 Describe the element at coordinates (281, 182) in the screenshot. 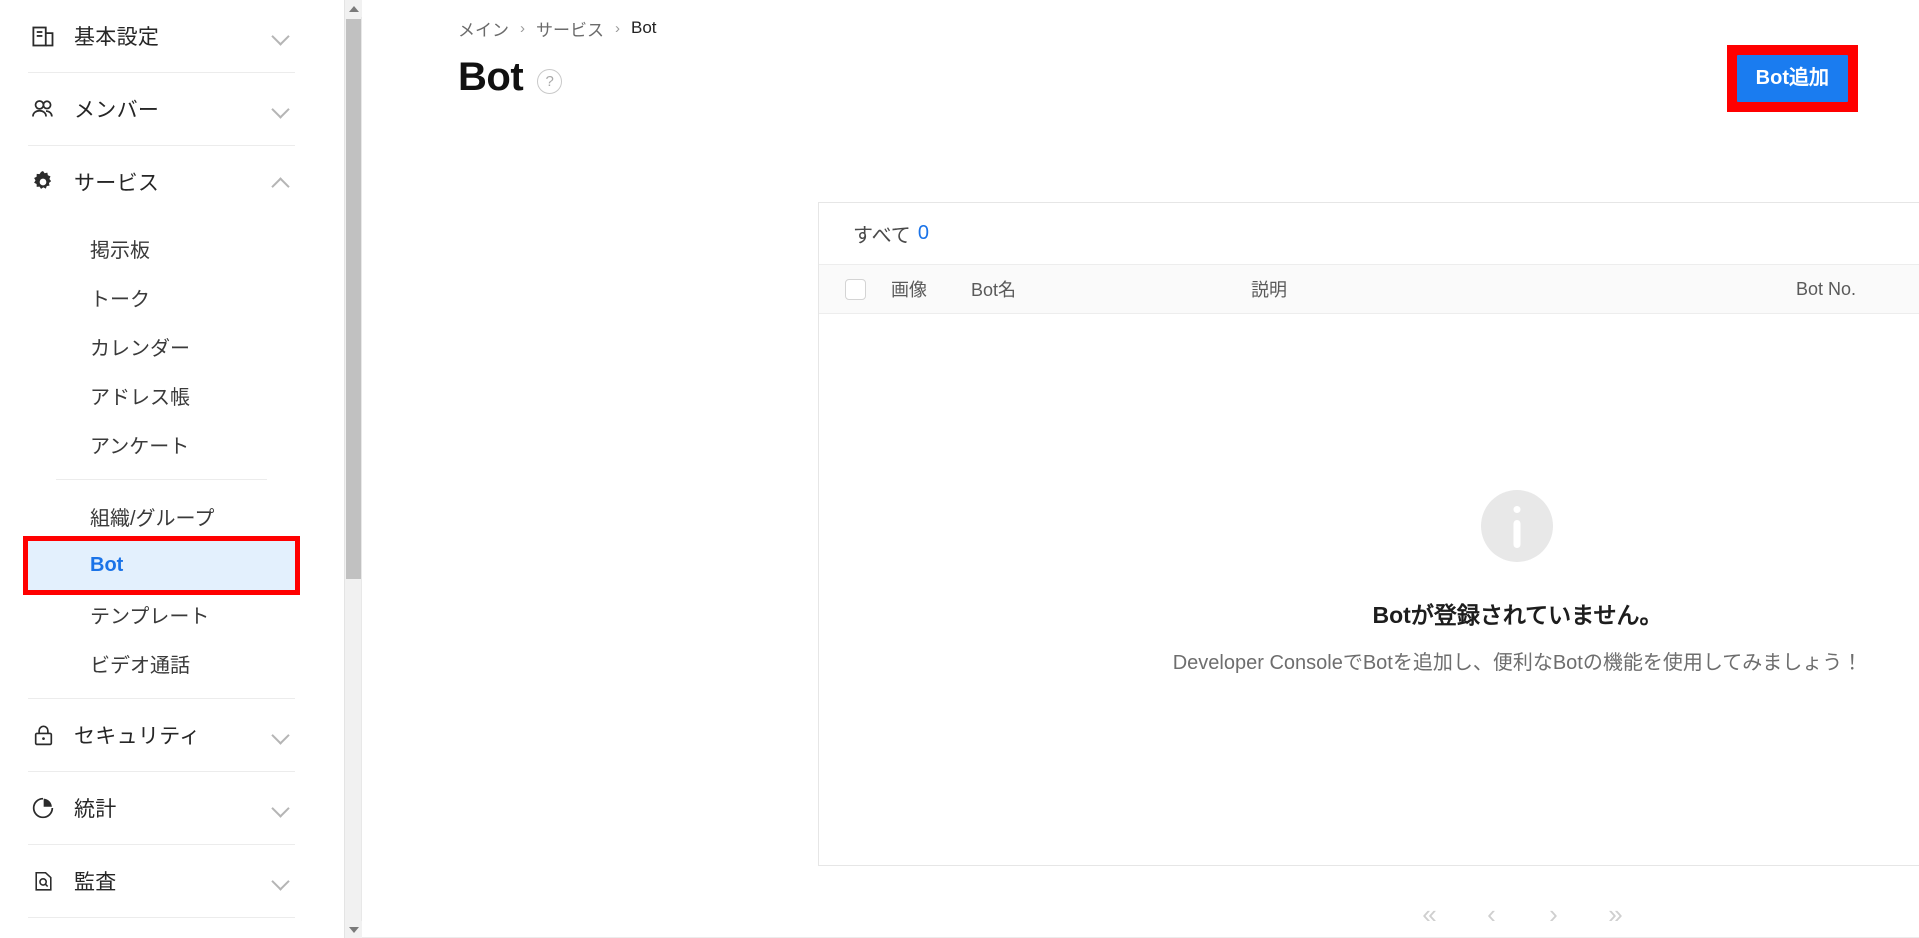

I see `chevron-up-icon` at that location.